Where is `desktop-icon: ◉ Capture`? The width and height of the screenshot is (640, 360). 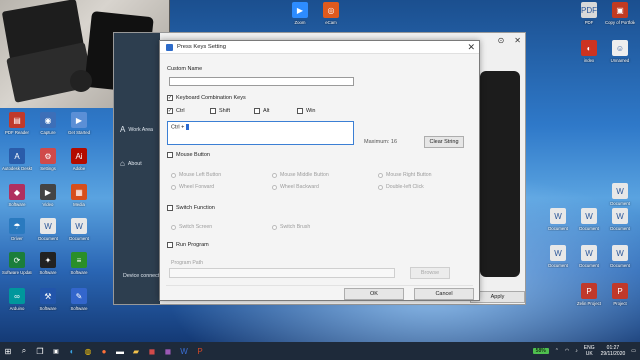
desktop-icon: ◉ Capture is located at coordinates (48, 123).